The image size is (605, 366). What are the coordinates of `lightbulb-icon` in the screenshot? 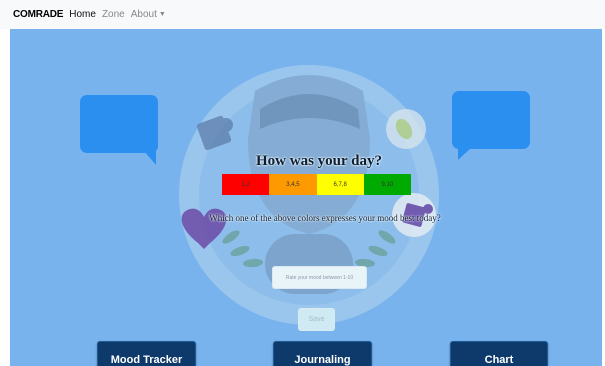 It's located at (406, 129).